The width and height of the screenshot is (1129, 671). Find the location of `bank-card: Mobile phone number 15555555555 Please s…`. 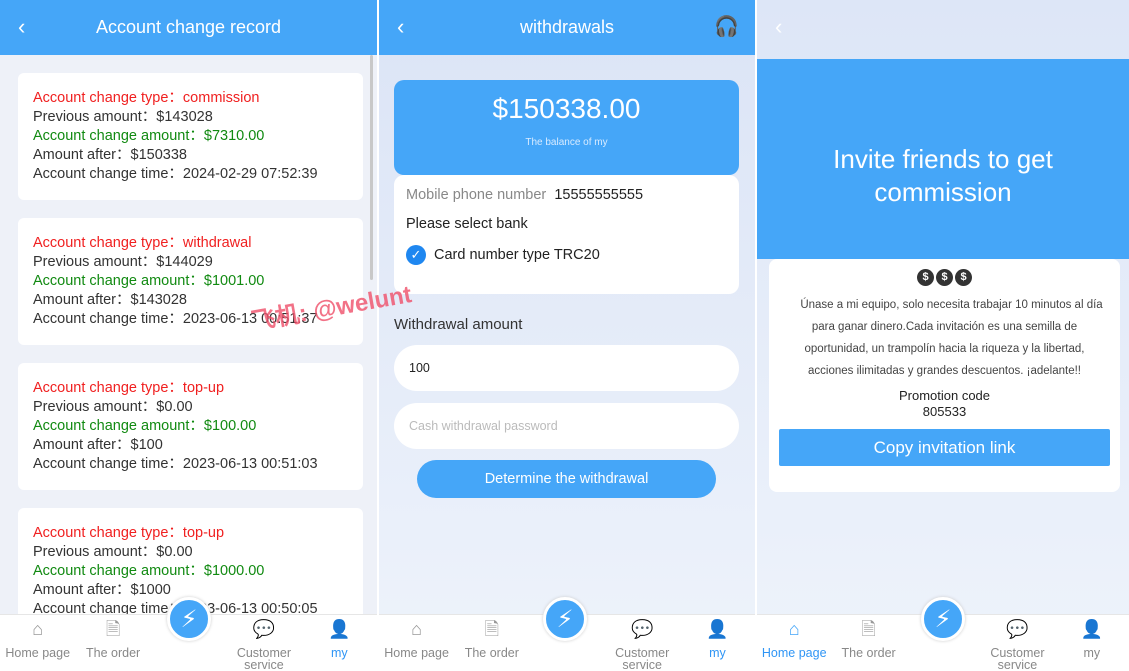

bank-card: Mobile phone number 15555555555 Please s… is located at coordinates (566, 234).